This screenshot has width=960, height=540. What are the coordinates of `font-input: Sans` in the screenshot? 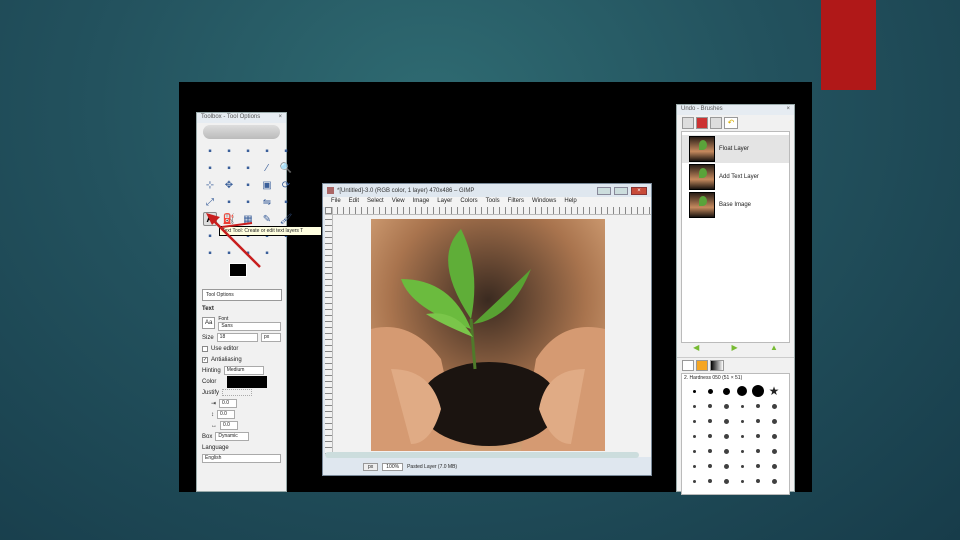 It's located at (249, 326).